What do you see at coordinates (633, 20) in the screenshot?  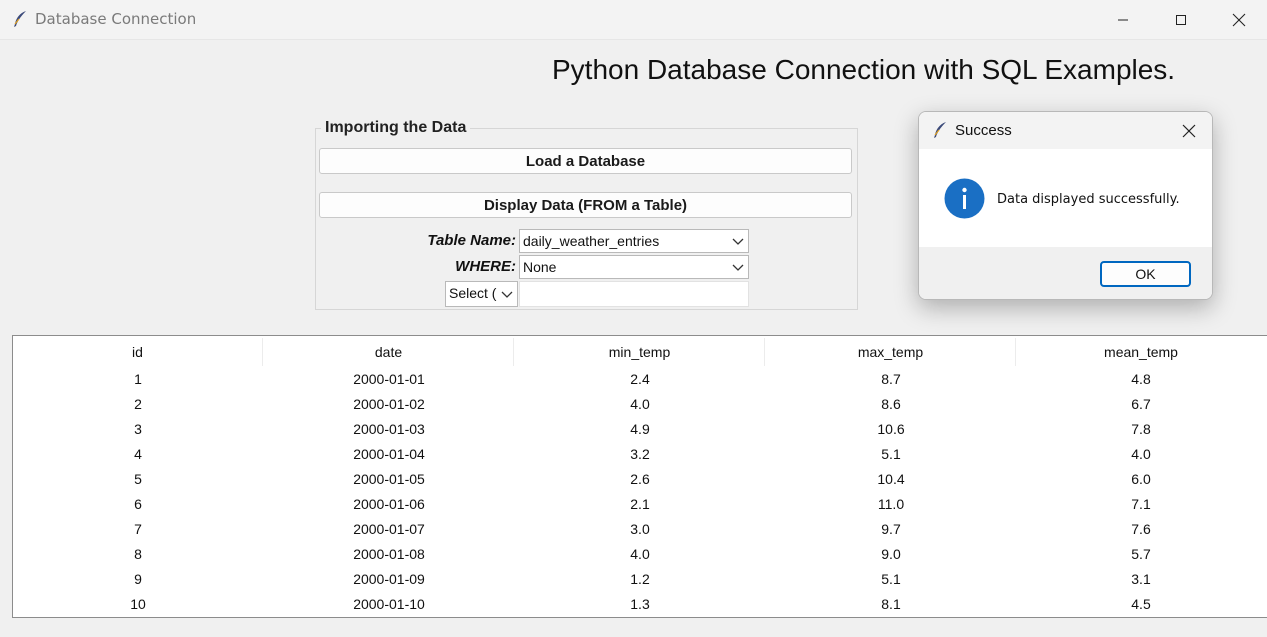 I see `title-bar: Database Connection` at bounding box center [633, 20].